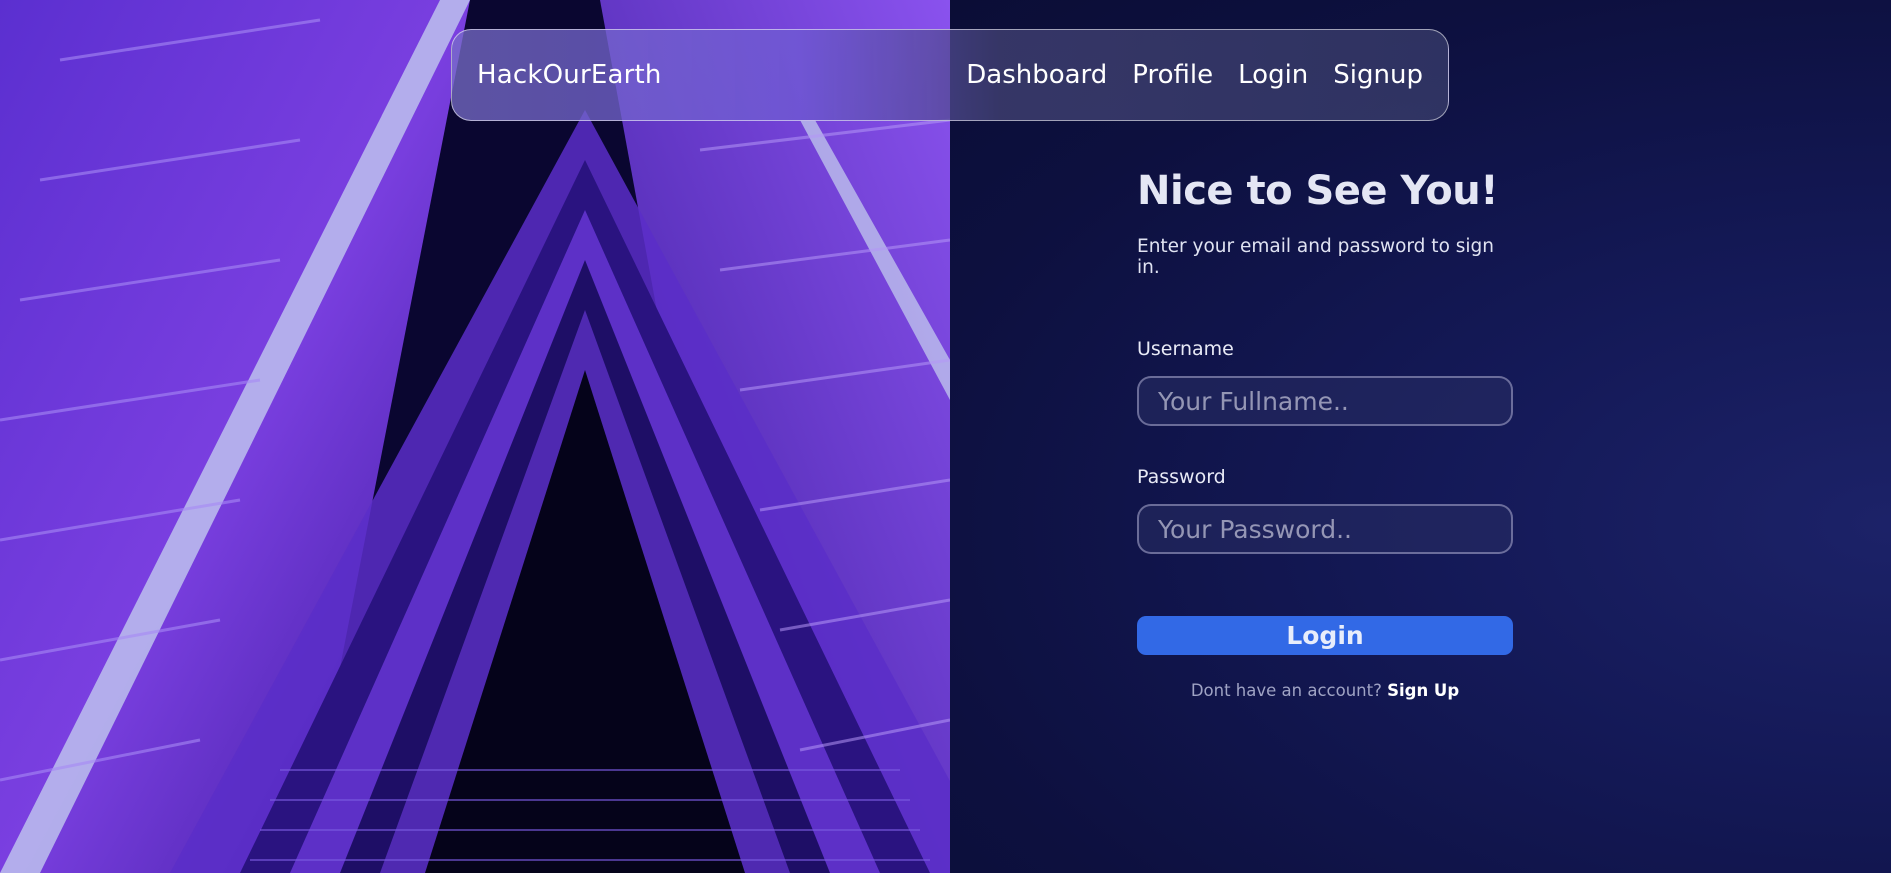  I want to click on login-button: Login, so click(1325, 635).